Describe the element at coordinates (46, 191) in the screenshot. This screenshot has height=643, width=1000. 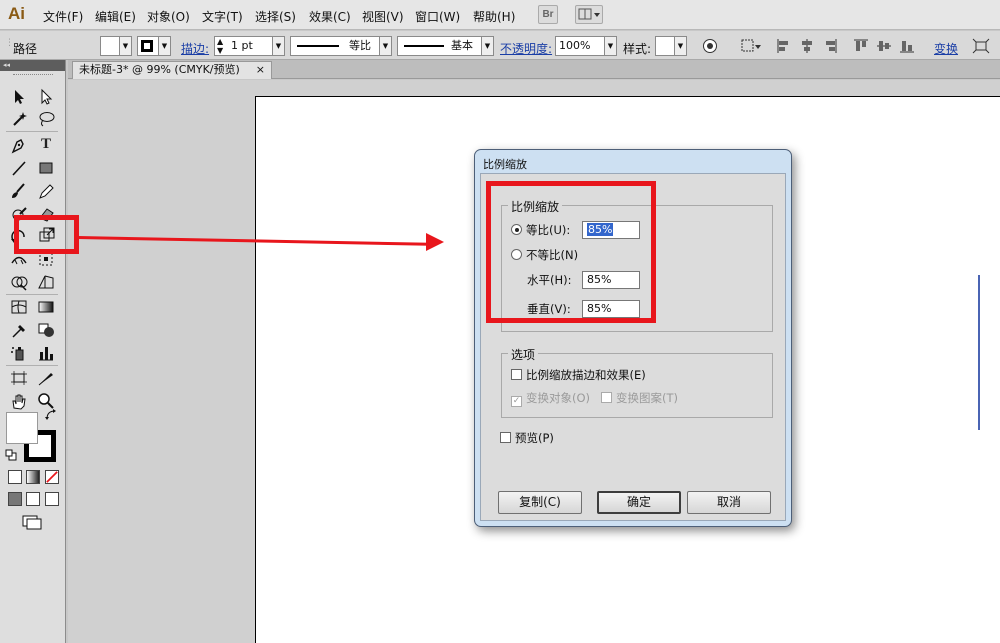
I see `pencil-tool-icon` at that location.